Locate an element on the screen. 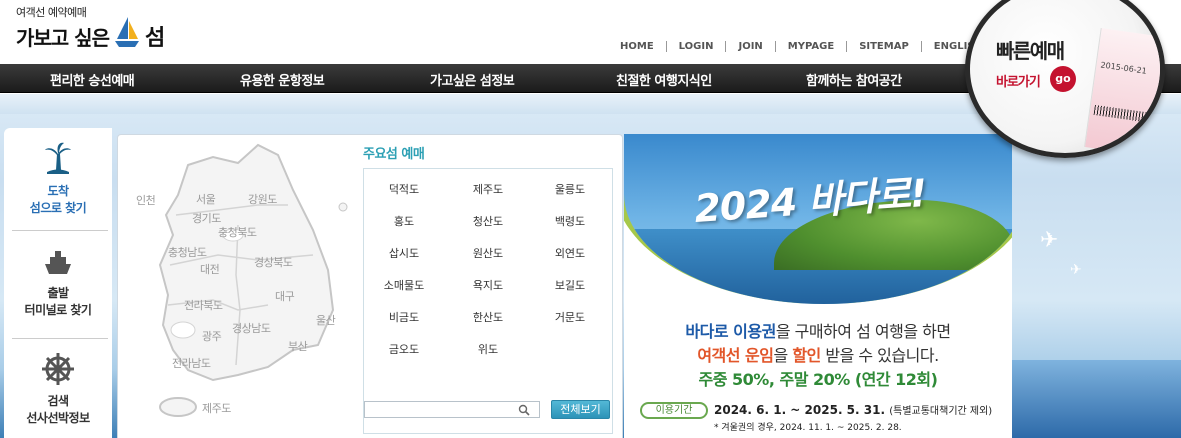 The width and height of the screenshot is (1181, 438). sidebar: 도착 섬으로 찾기 출발 터미널로 찾기 검색 선사선박정보 is located at coordinates (58, 283).